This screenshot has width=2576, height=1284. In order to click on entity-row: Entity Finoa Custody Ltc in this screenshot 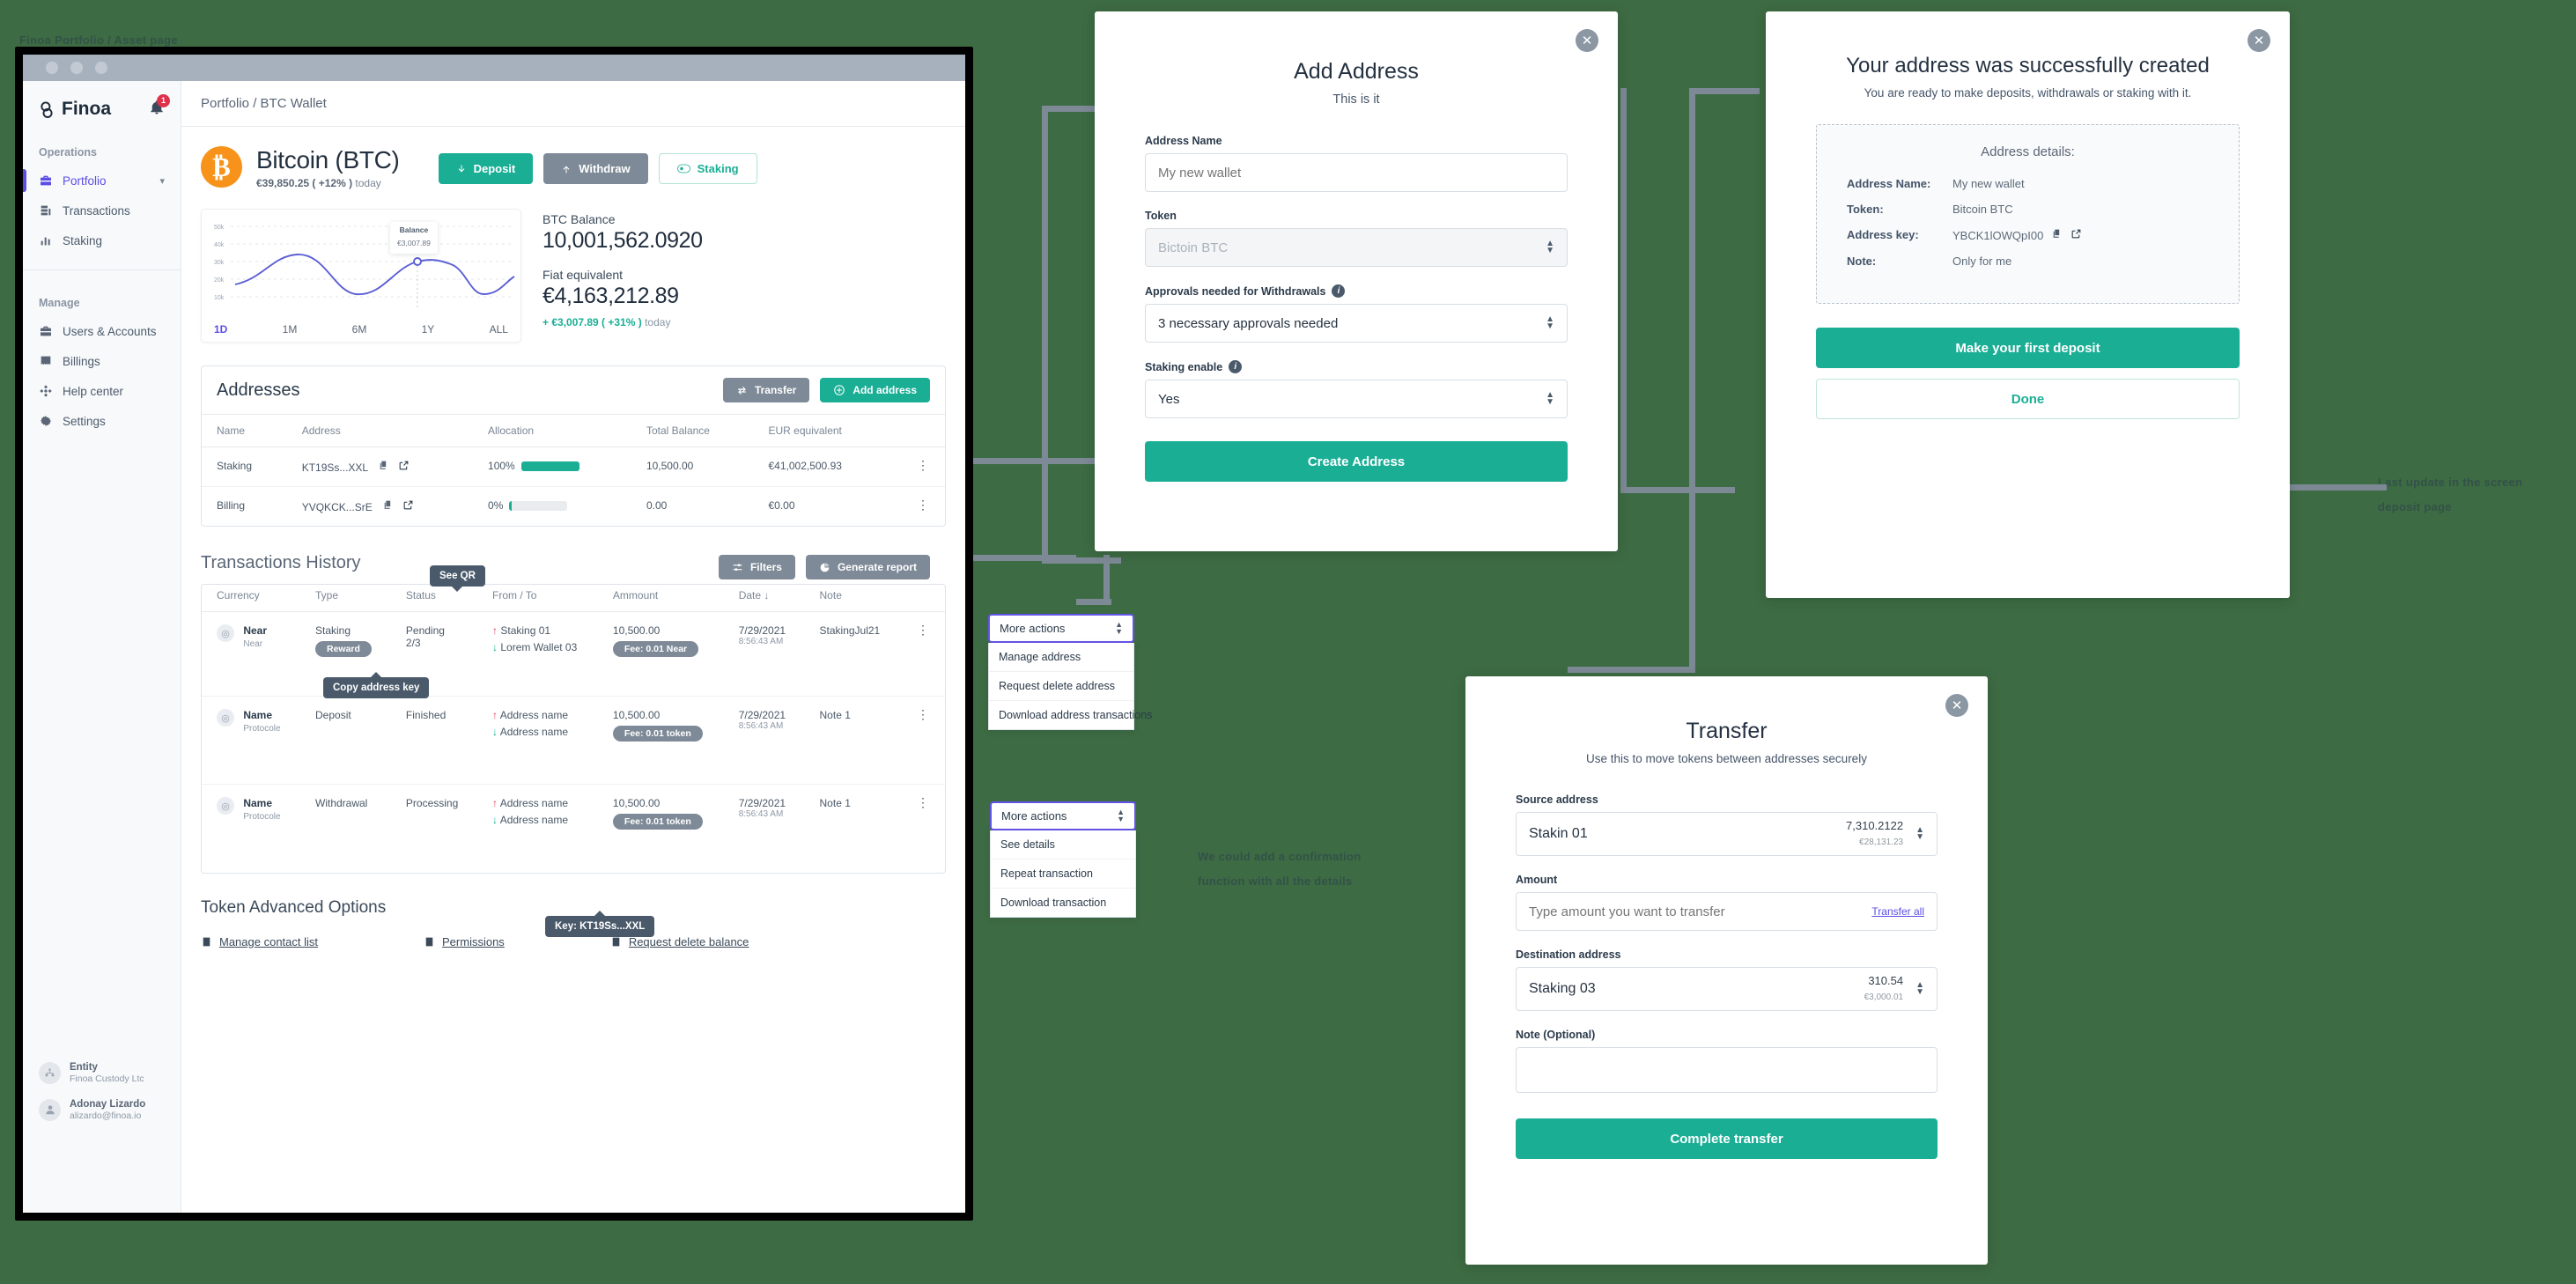, I will do `click(101, 1073)`.